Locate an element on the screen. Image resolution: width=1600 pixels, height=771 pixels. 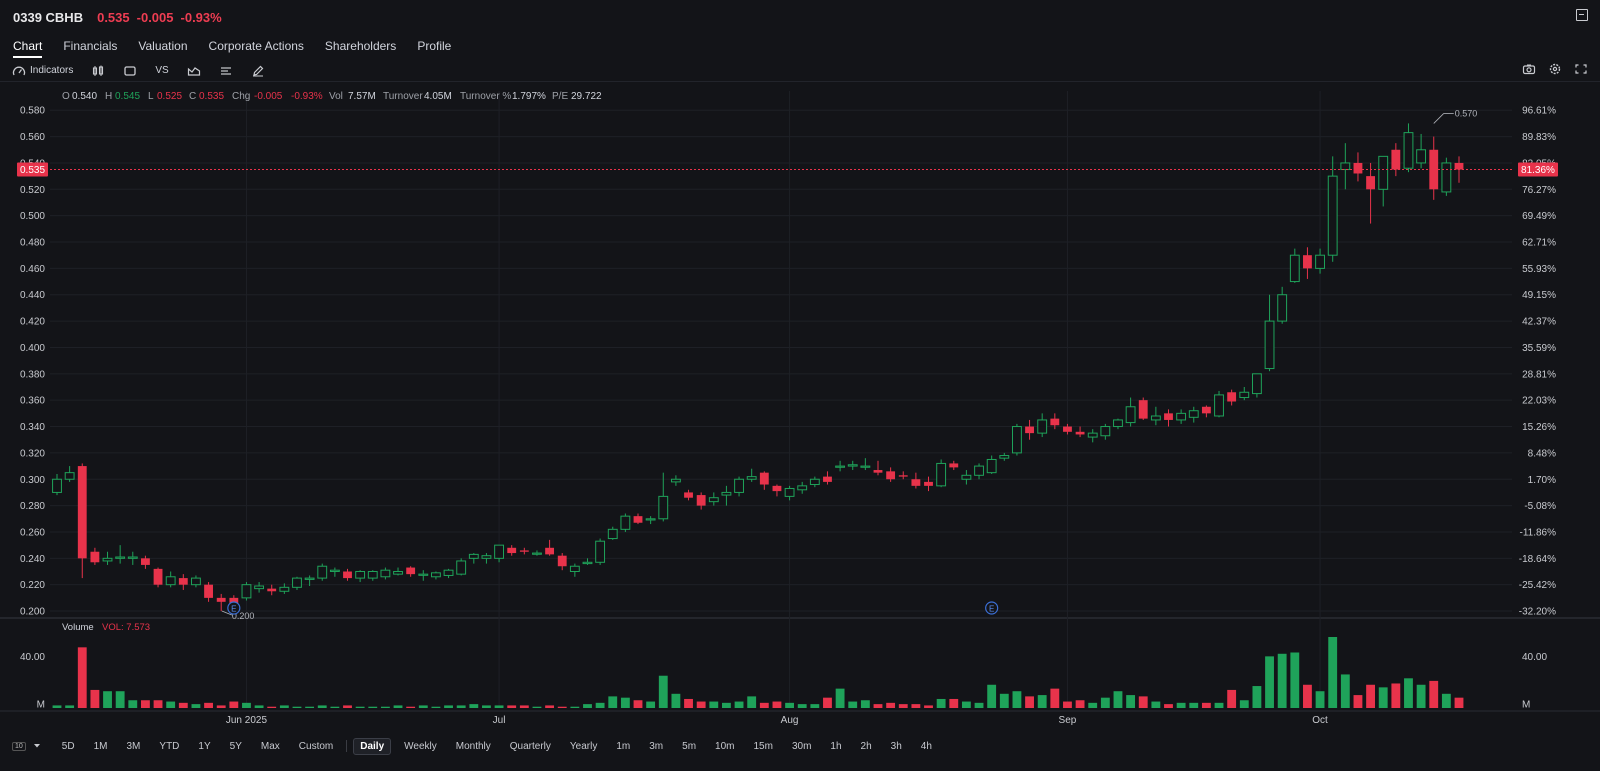
high-label: H is located at coordinates (108, 96).